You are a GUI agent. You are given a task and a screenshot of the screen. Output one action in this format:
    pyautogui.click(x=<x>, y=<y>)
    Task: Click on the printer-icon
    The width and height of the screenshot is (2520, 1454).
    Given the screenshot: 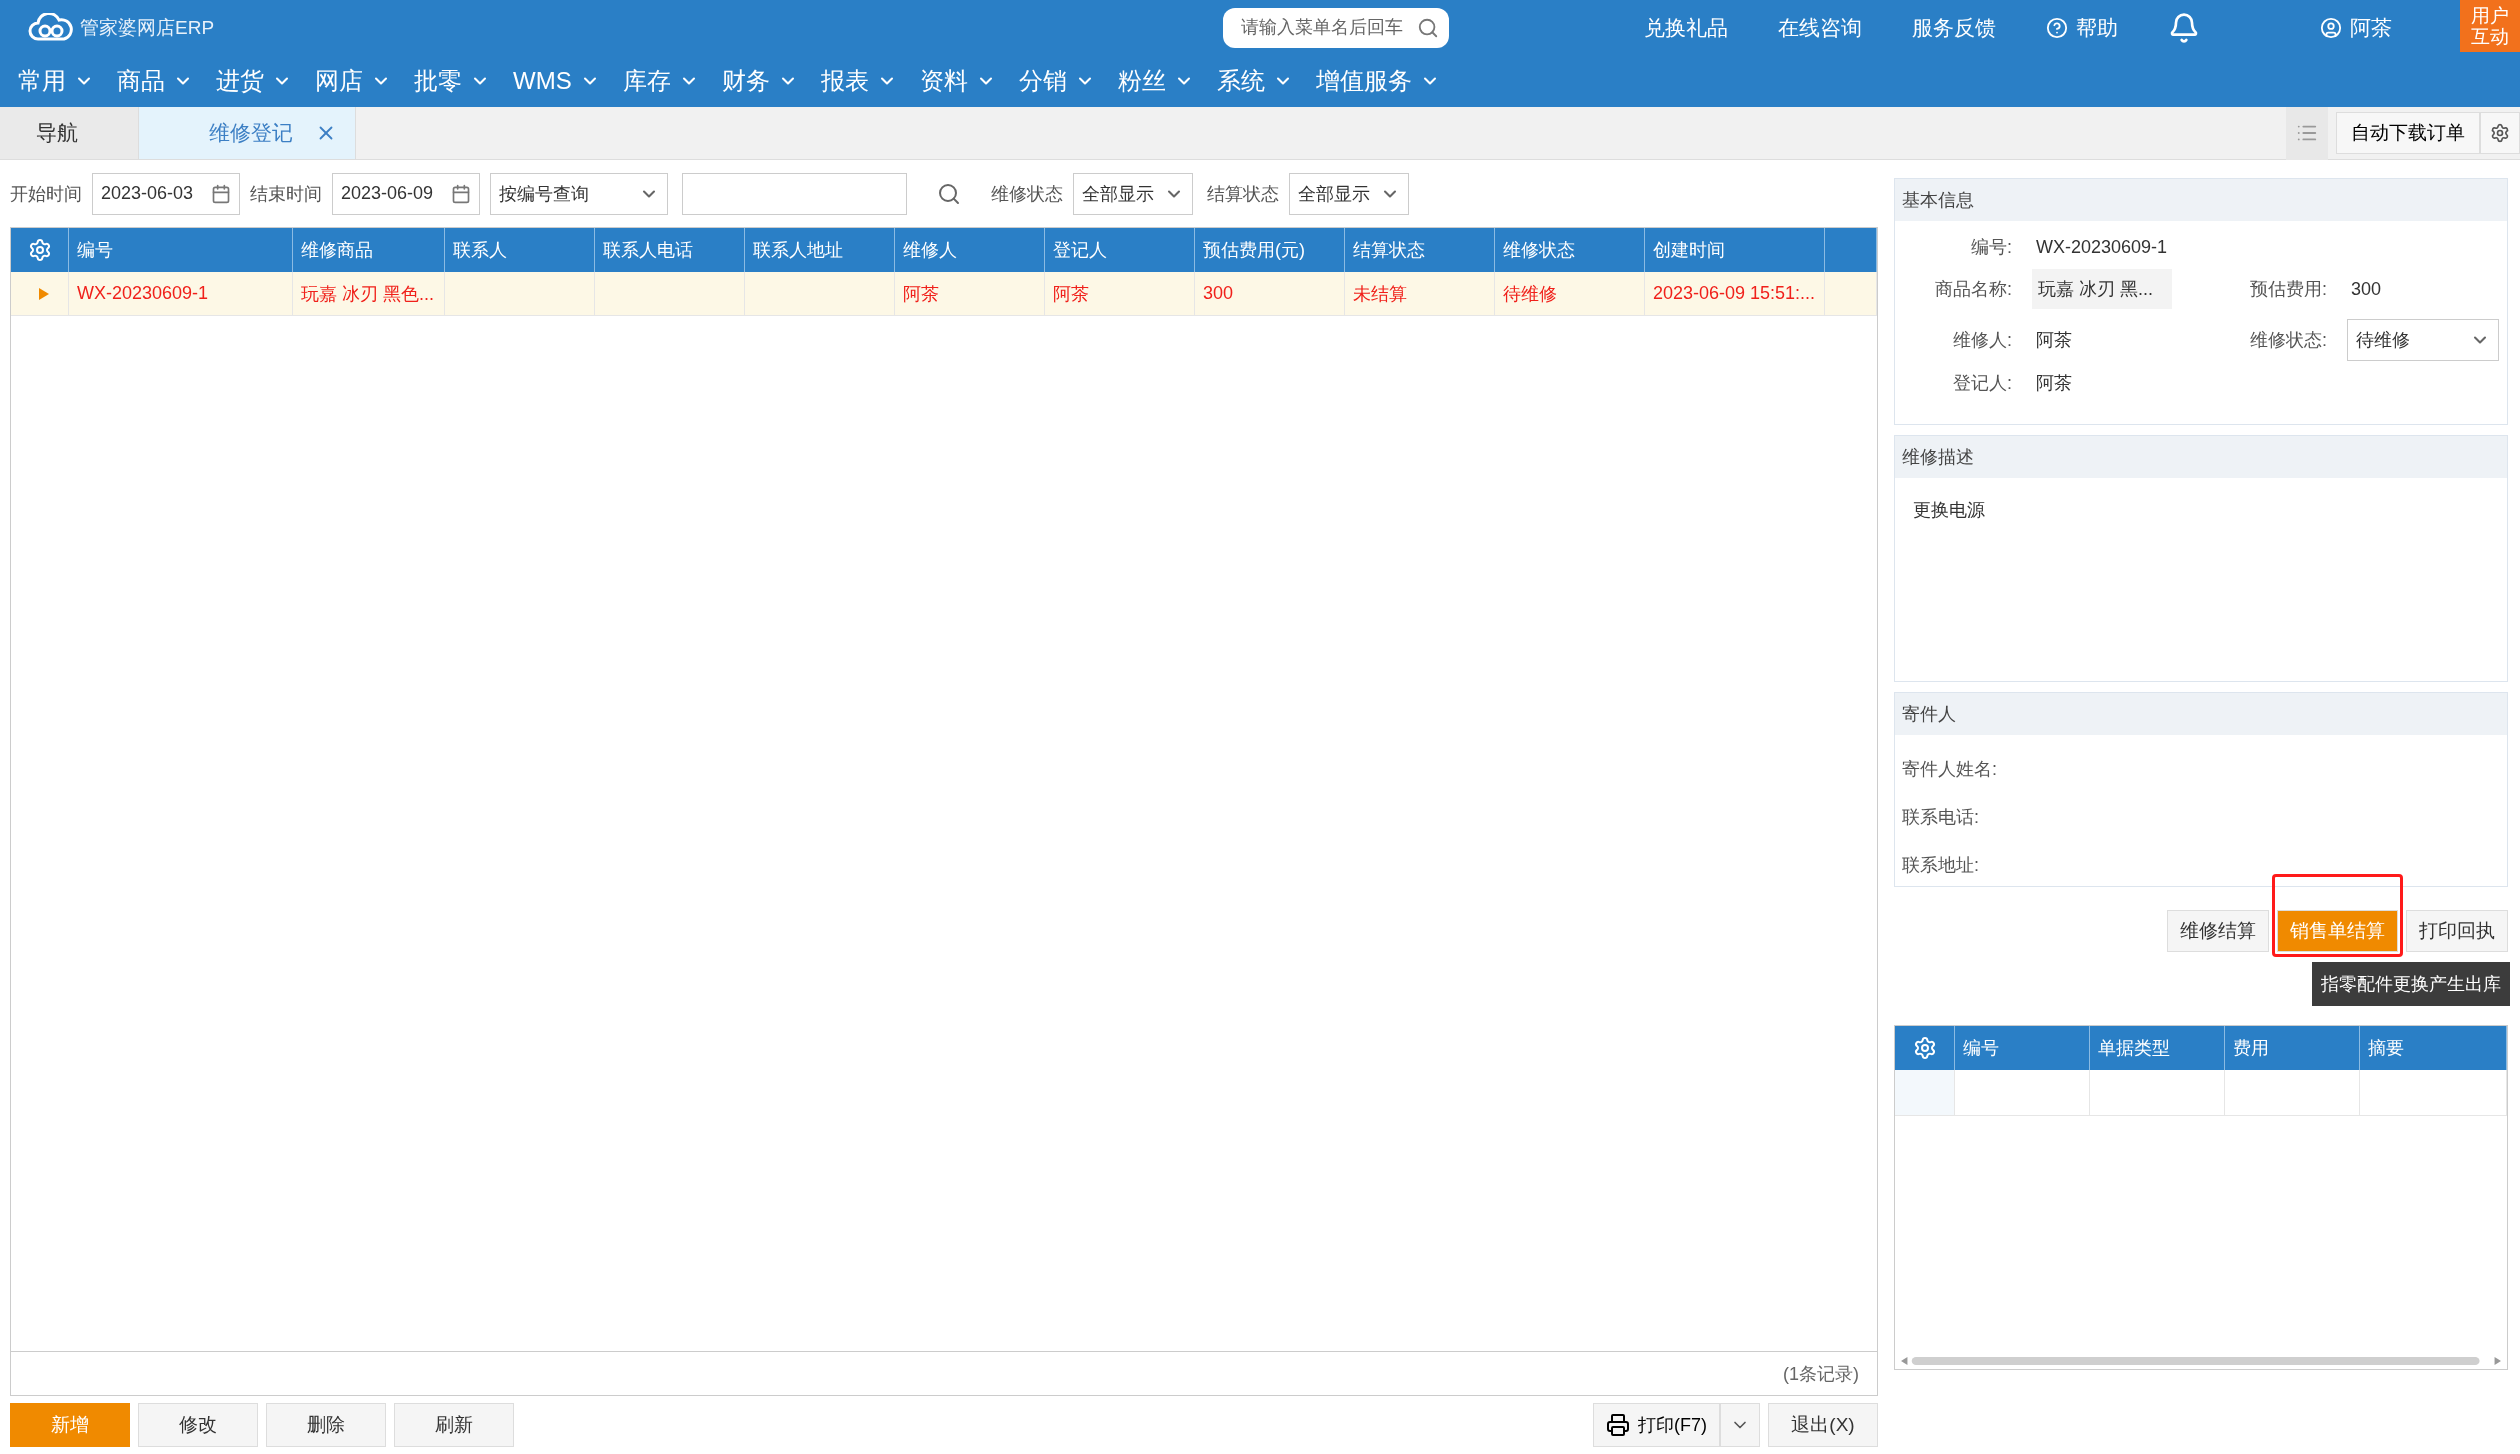 What is the action you would take?
    pyautogui.click(x=1618, y=1425)
    